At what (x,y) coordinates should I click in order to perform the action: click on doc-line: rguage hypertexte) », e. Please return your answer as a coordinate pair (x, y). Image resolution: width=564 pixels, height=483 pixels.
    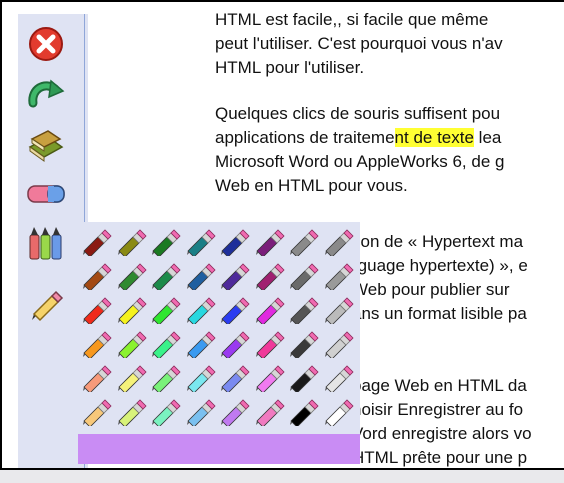
    Looking at the image, I should click on (440, 265).